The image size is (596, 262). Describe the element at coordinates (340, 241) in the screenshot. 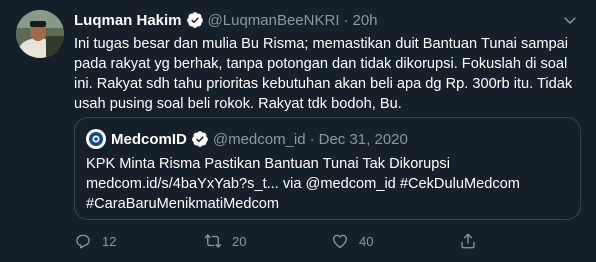

I see `heart-icon` at that location.